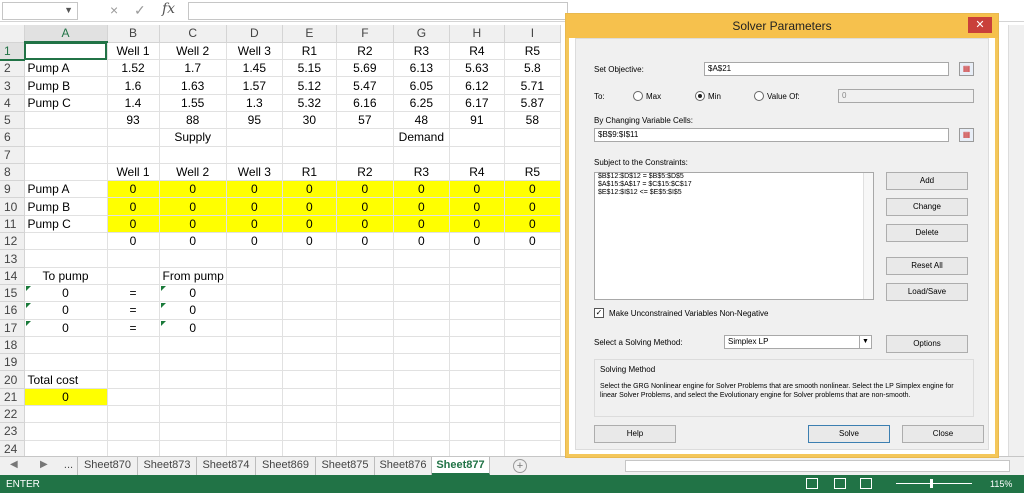 The image size is (1024, 493). Describe the element at coordinates (114, 10) in the screenshot. I see `cancel-icon: ×` at that location.